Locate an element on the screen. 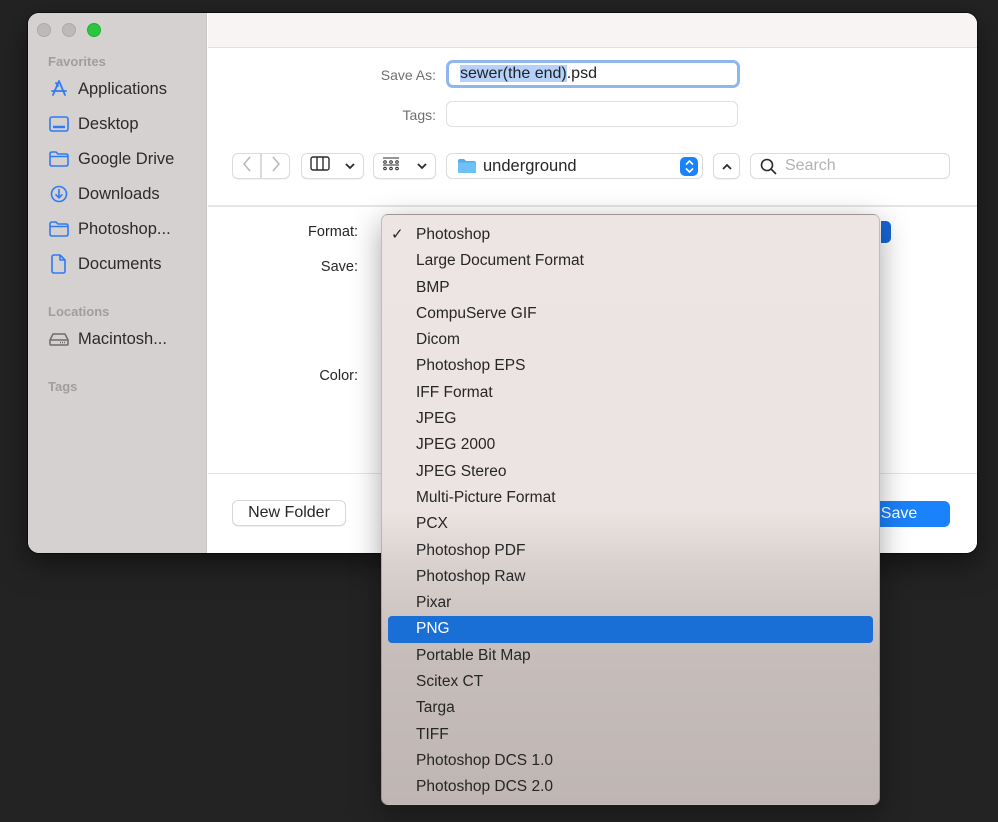  menu-item-label: PNG is located at coordinates (433, 629).